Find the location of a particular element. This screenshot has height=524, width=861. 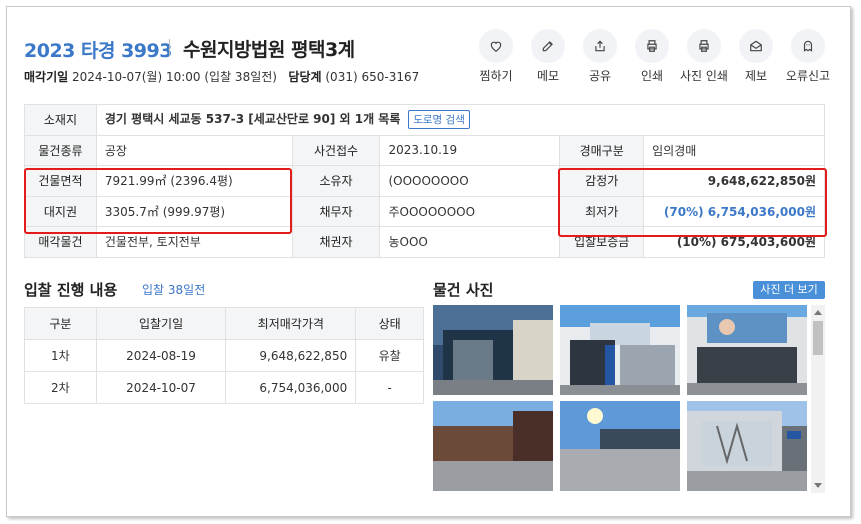

appraisal-label: 감정가 is located at coordinates (602, 181).